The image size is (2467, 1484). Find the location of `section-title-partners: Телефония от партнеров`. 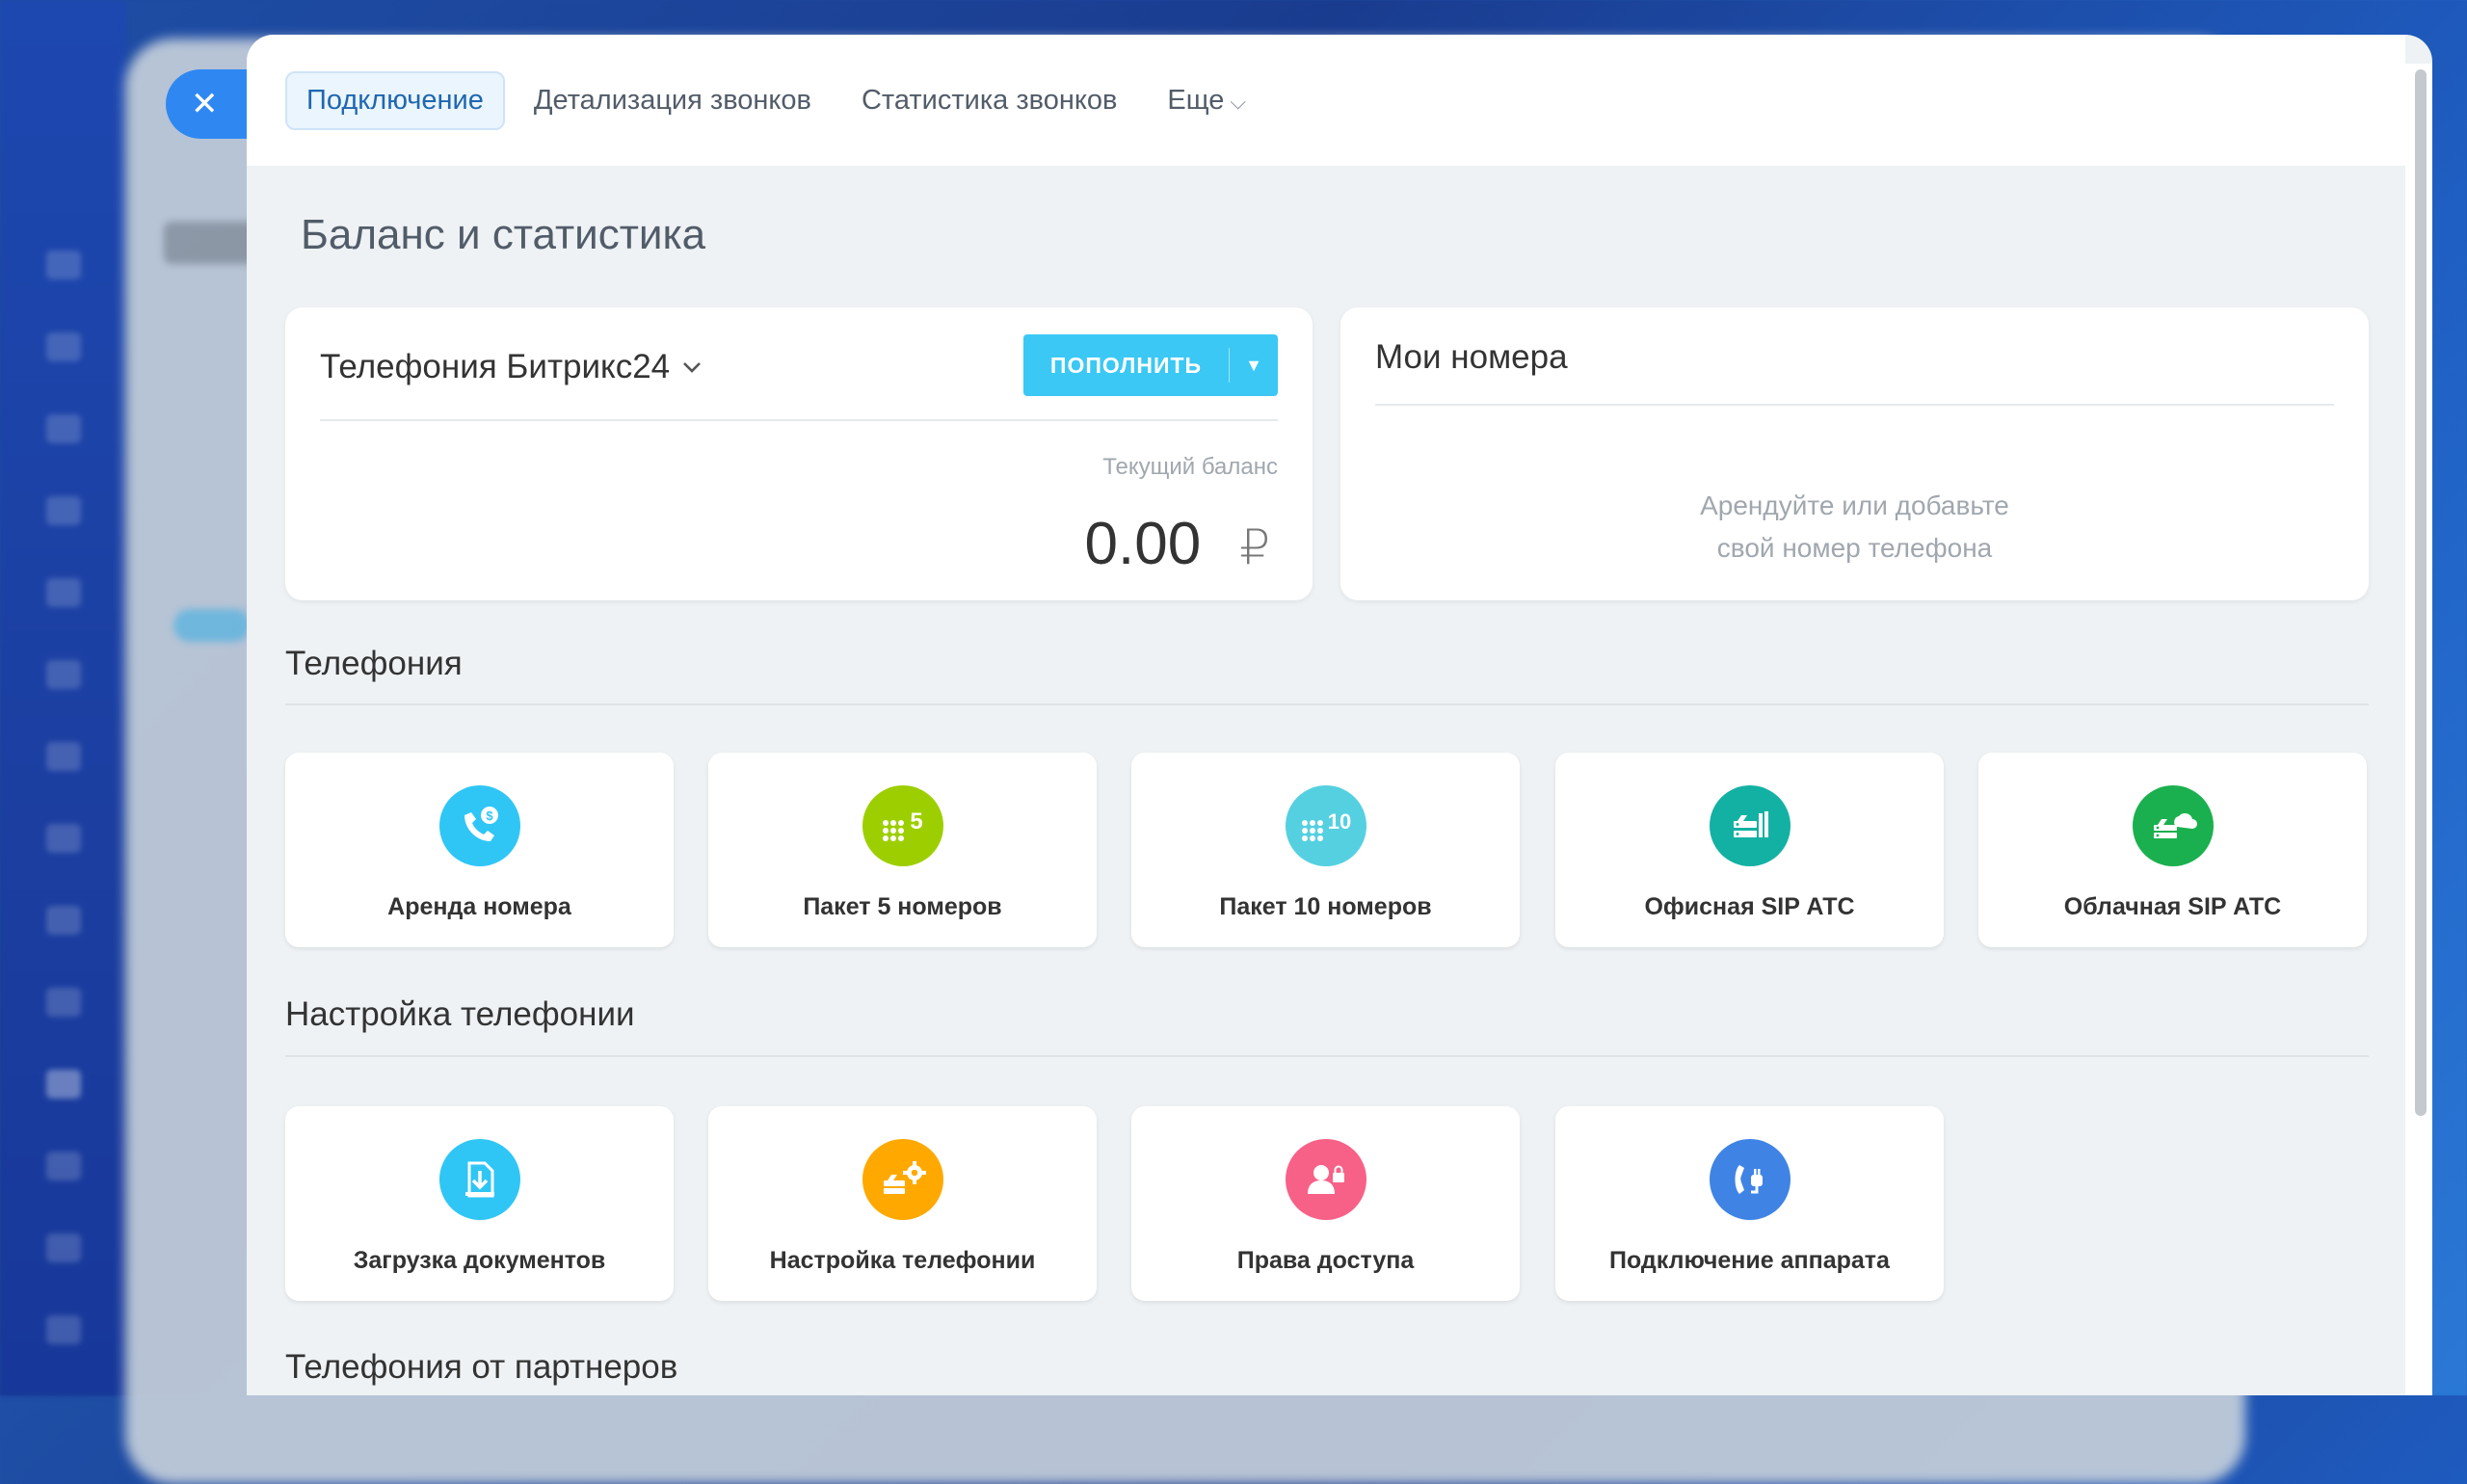

section-title-partners: Телефония от партнеров is located at coordinates (481, 1367).